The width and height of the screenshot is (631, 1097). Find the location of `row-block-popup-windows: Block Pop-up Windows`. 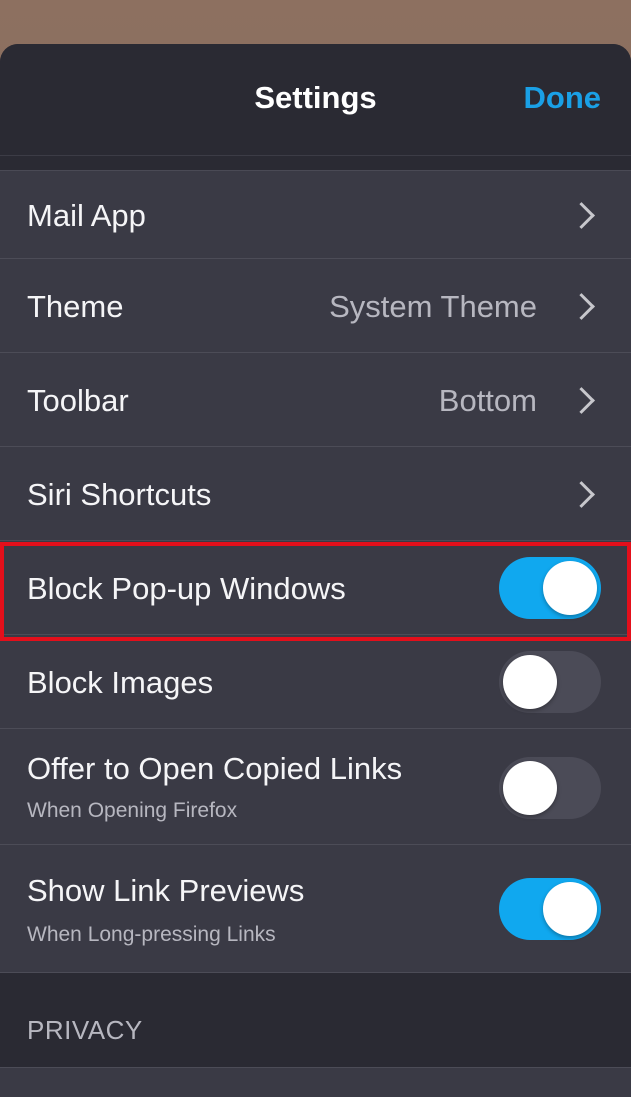

row-block-popup-windows: Block Pop-up Windows is located at coordinates (315, 588).